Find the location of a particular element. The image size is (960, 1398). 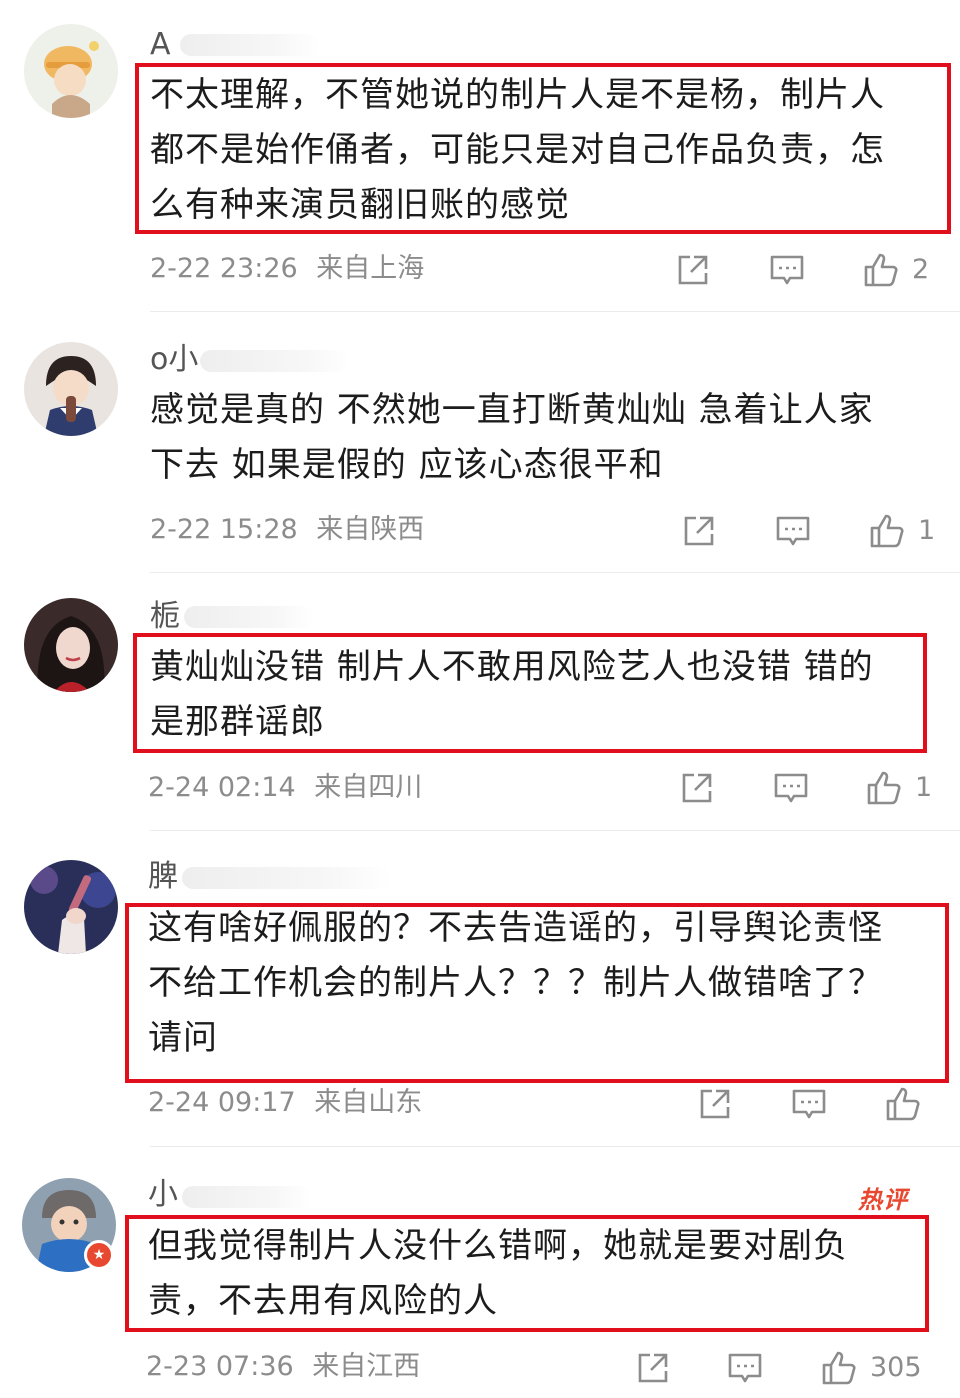

comment-line: 不给工作机会的制片人？？？制片人做错啥了？ is located at coordinates (515, 983).